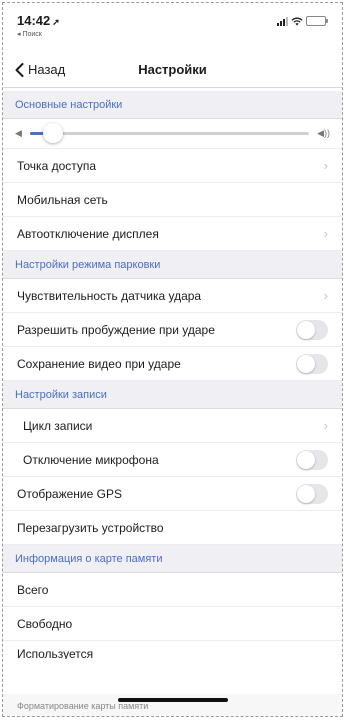 This screenshot has height=721, width=347. What do you see at coordinates (109, 295) in the screenshot?
I see `row-label: Чувствительность датчика удара` at bounding box center [109, 295].